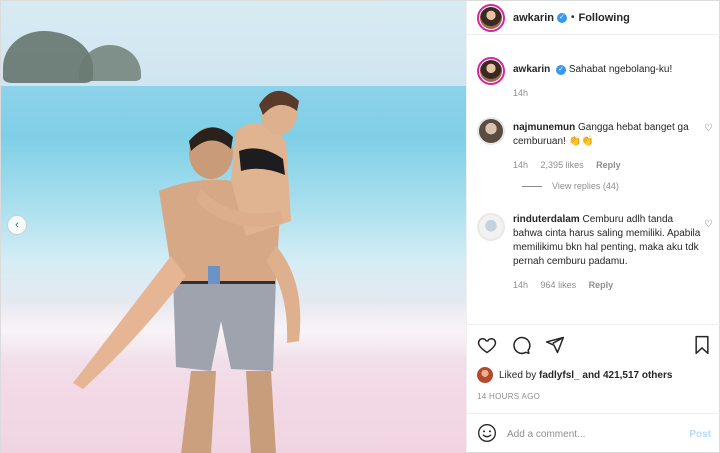 This screenshot has height=453, width=720. I want to click on post-header: awkarin ✓ • Following, so click(593, 18).